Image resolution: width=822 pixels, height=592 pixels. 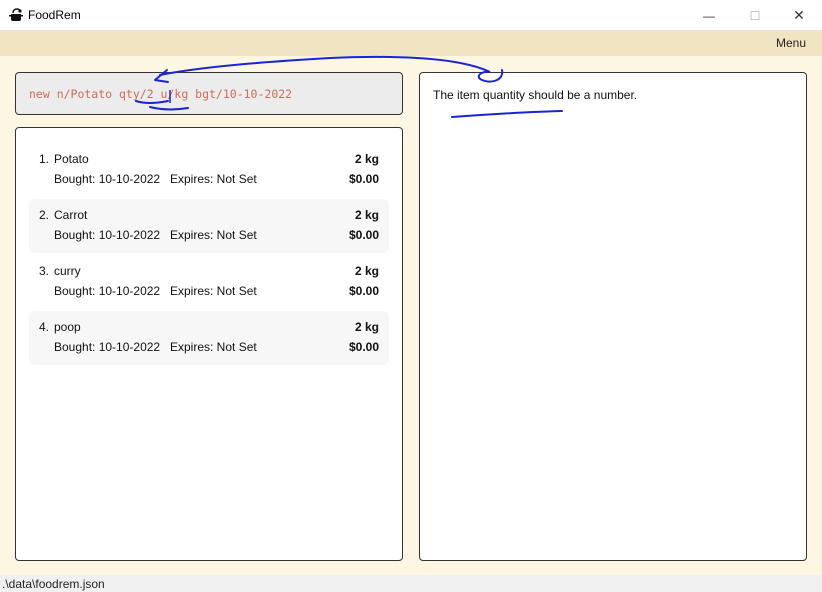 What do you see at coordinates (535, 95) in the screenshot?
I see `result-message: The item quantity should be a number.` at bounding box center [535, 95].